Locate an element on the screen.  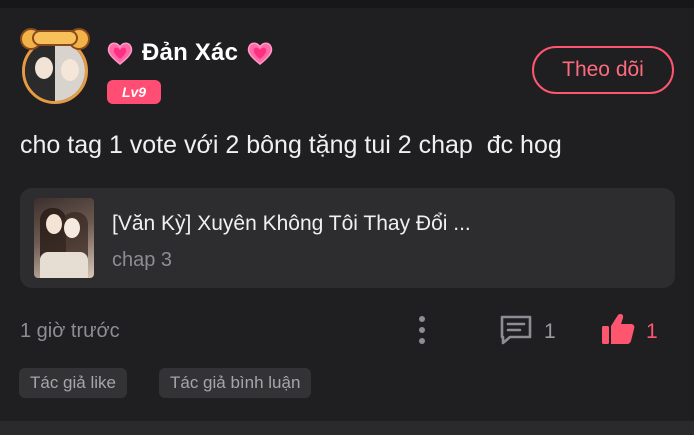
author-name: Đản Xác is located at coordinates (190, 53).